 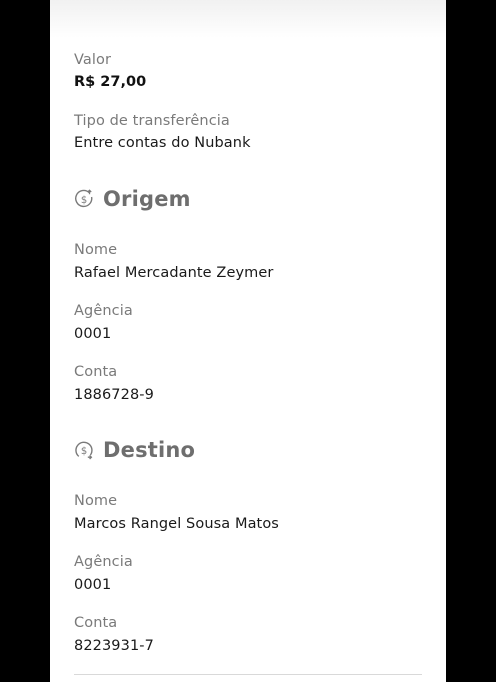 I want to click on destination-title: Destino, so click(x=149, y=450).